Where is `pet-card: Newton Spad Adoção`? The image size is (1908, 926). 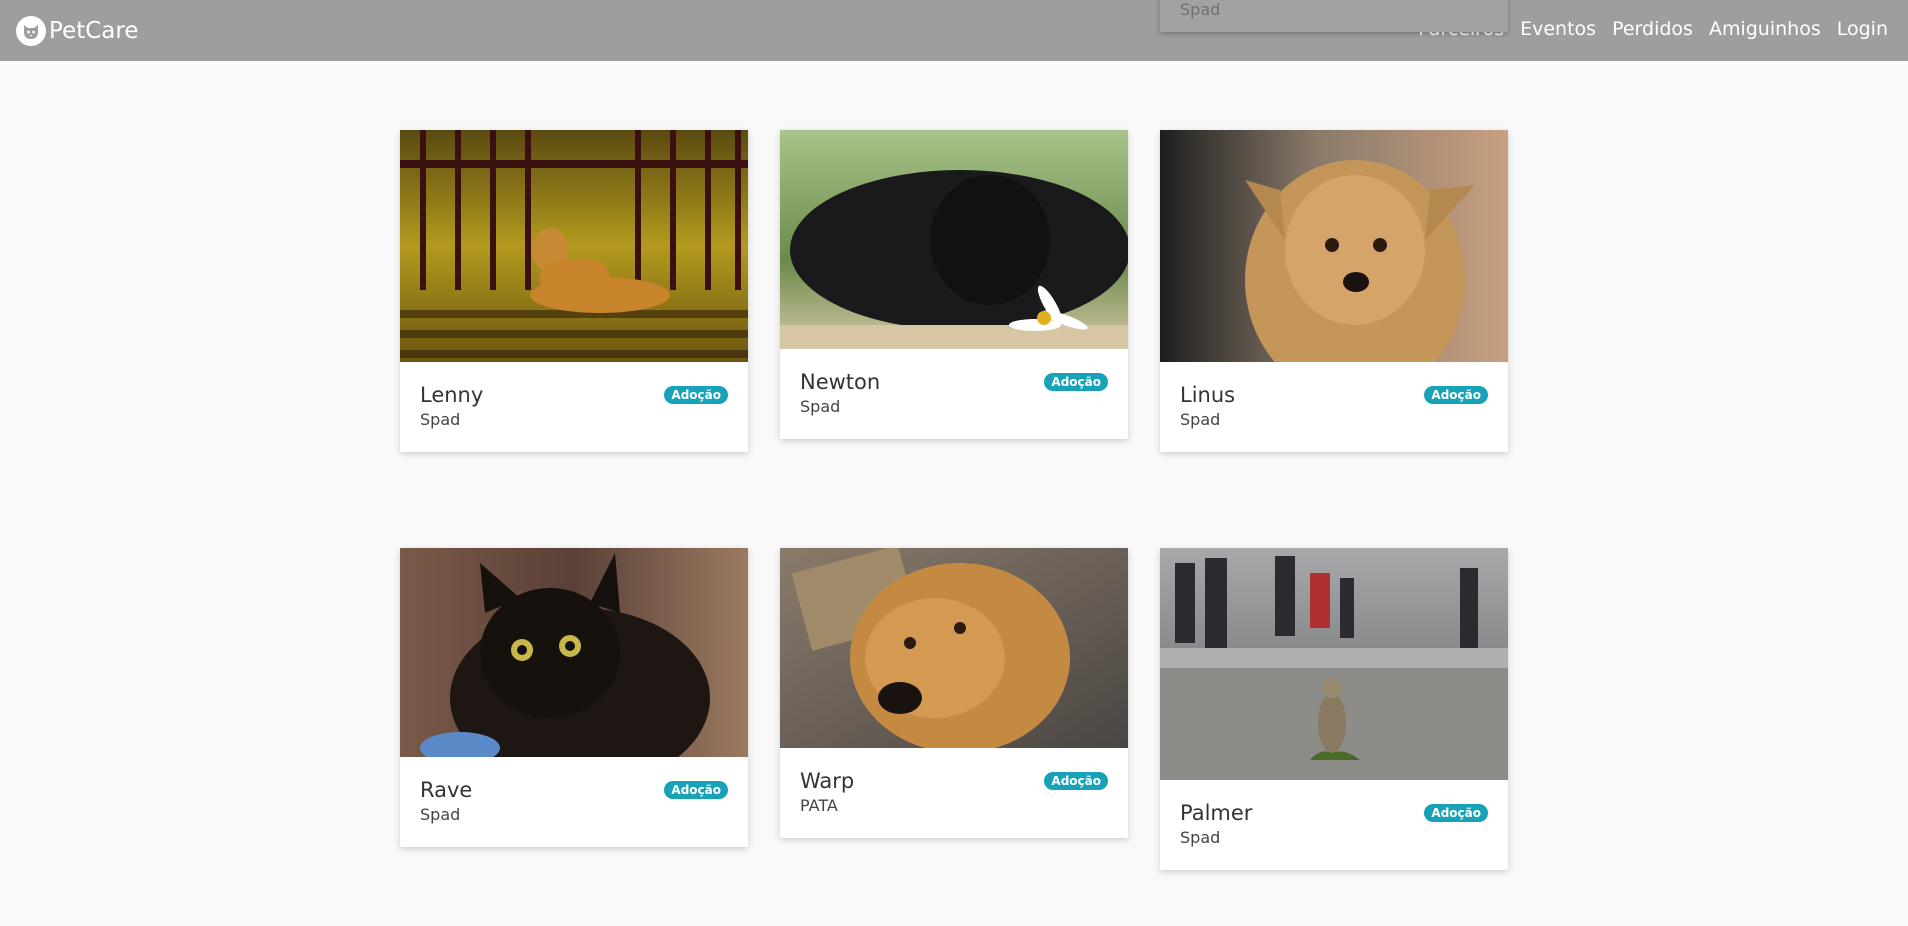 pet-card: Newton Spad Adoção is located at coordinates (954, 284).